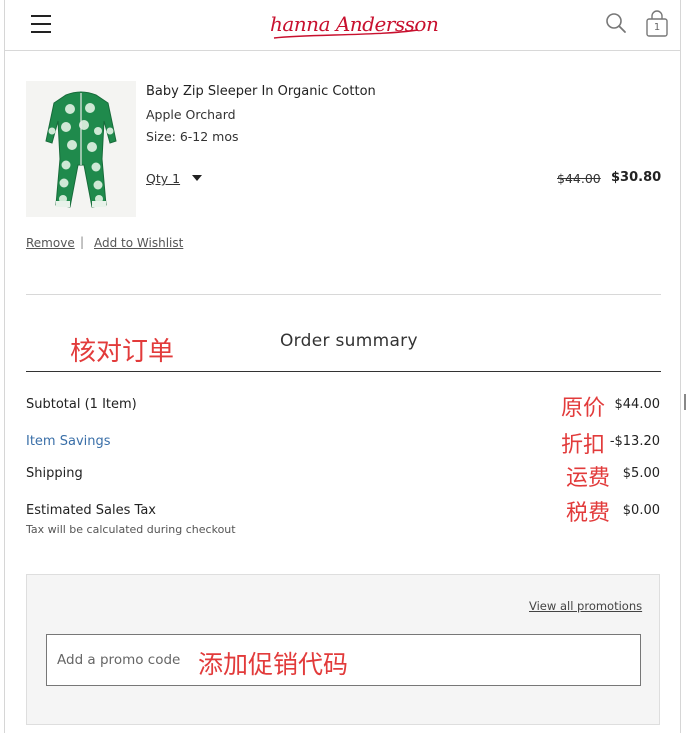 Image resolution: width=687 pixels, height=733 pixels. I want to click on annotation-review-order: 核对订单, so click(122, 352).